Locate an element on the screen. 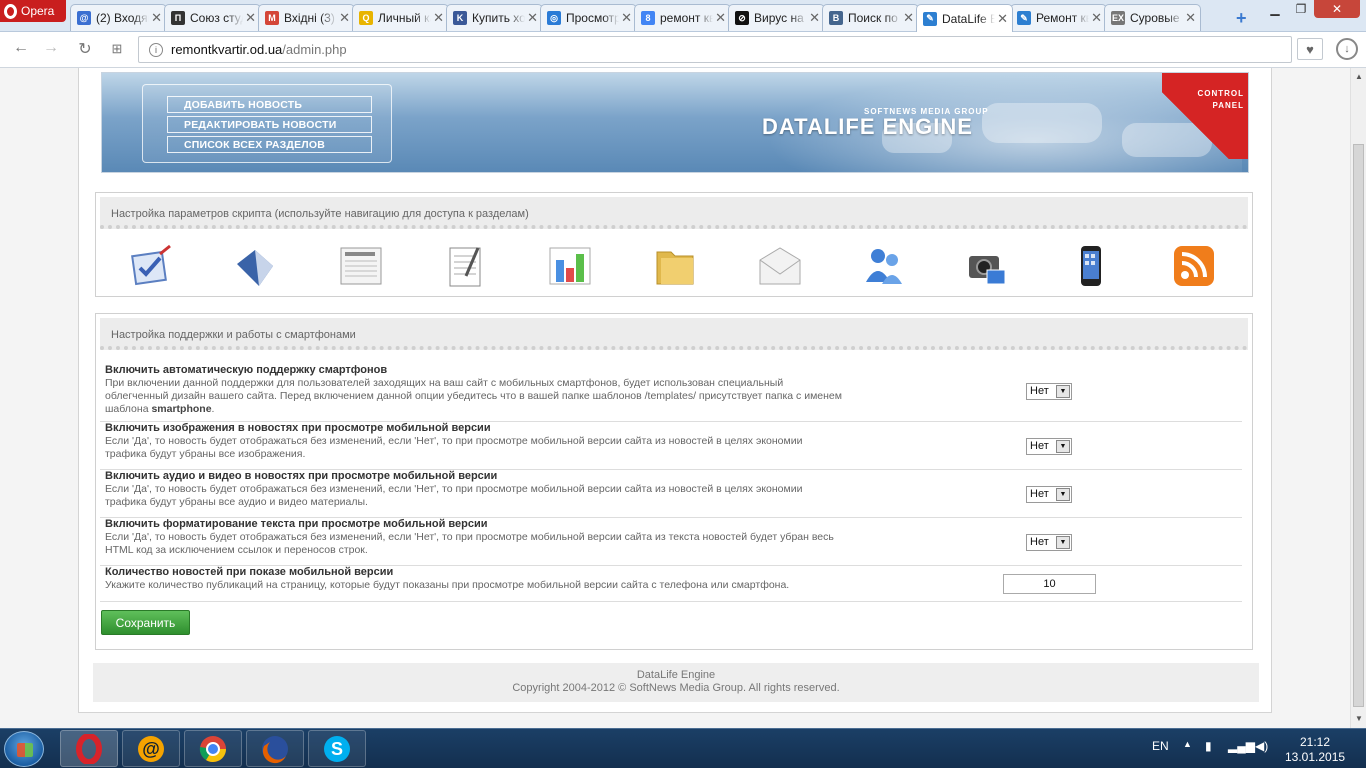 The height and width of the screenshot is (768, 1366). taskbar-firefox is located at coordinates (275, 748).